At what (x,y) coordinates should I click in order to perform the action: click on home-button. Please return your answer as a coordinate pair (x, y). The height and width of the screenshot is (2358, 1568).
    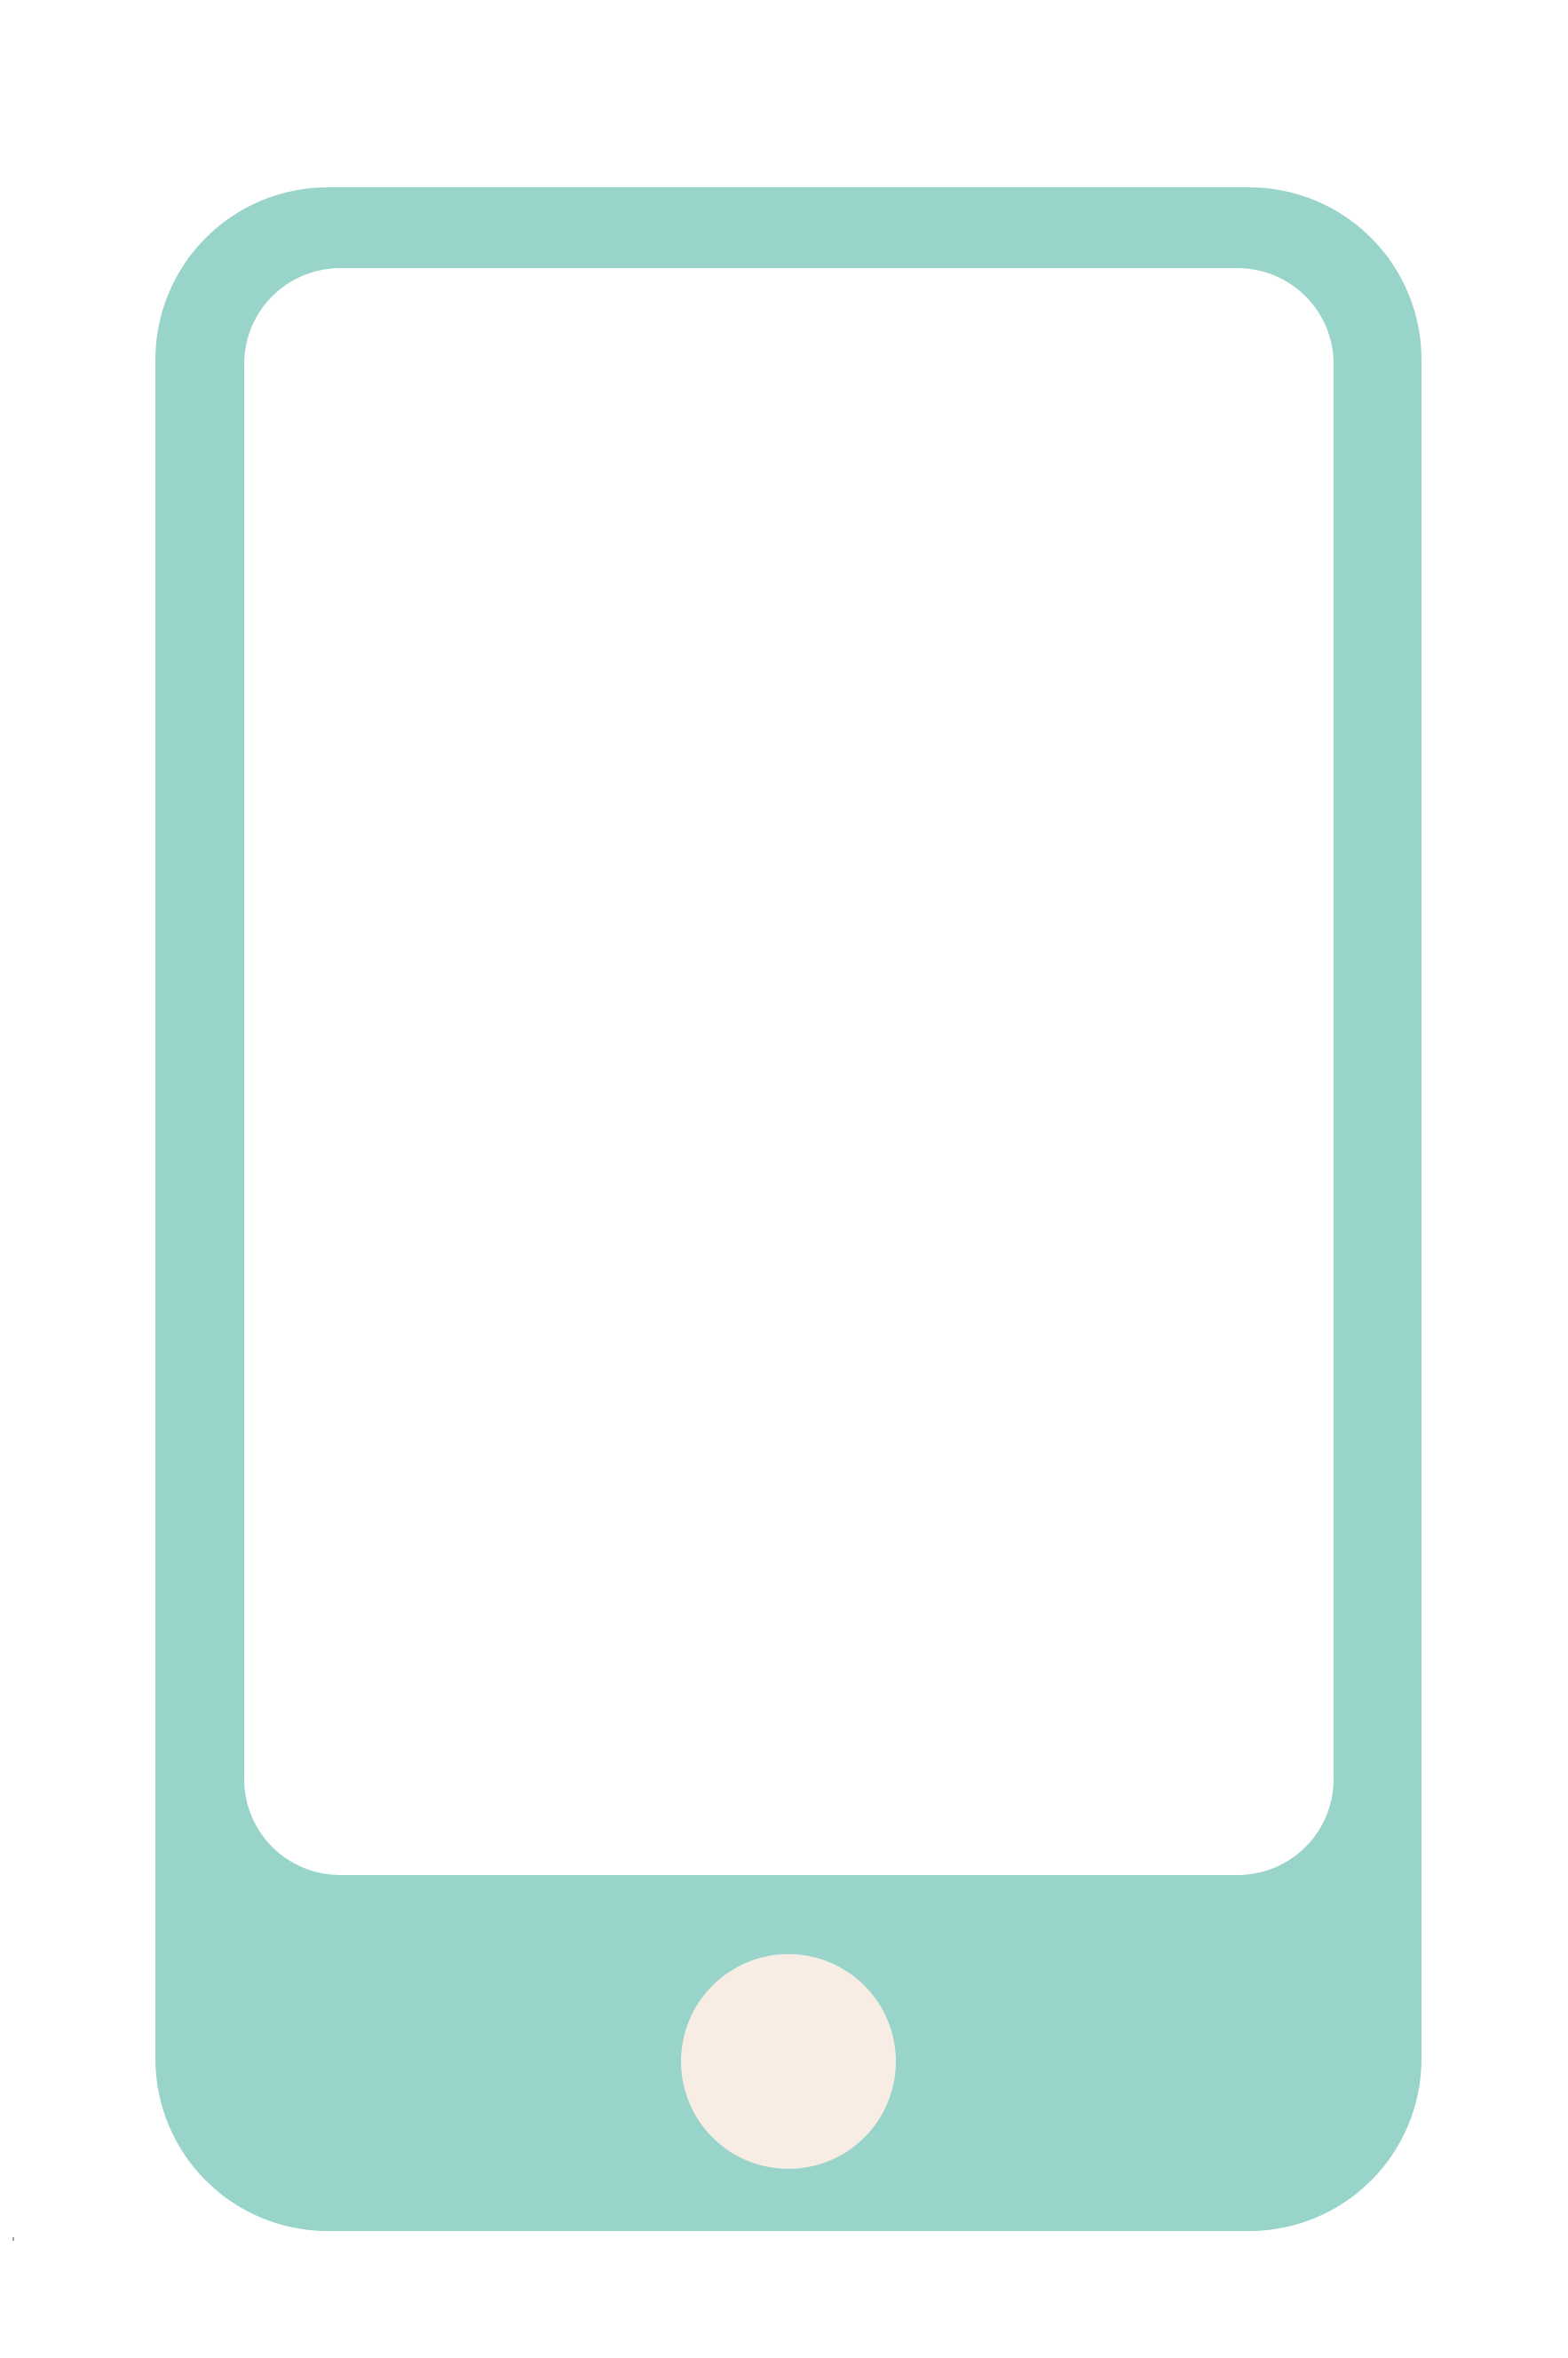
    Looking at the image, I should click on (788, 2062).